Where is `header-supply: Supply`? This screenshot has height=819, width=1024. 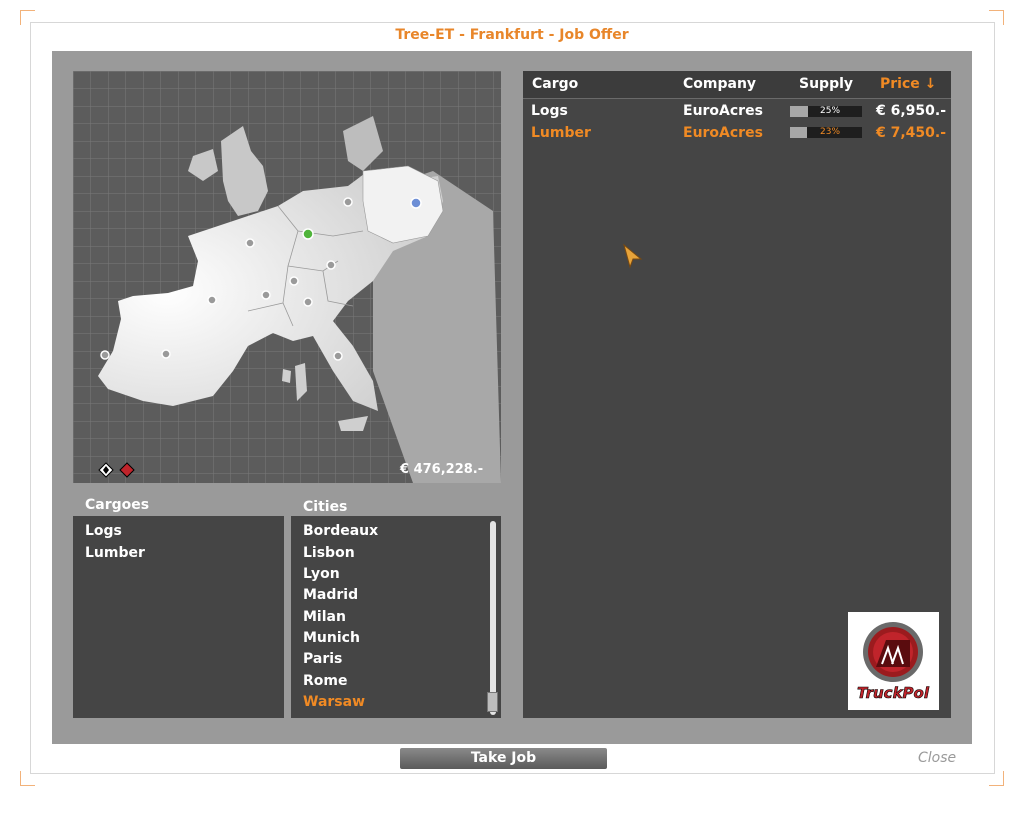
header-supply: Supply is located at coordinates (826, 84).